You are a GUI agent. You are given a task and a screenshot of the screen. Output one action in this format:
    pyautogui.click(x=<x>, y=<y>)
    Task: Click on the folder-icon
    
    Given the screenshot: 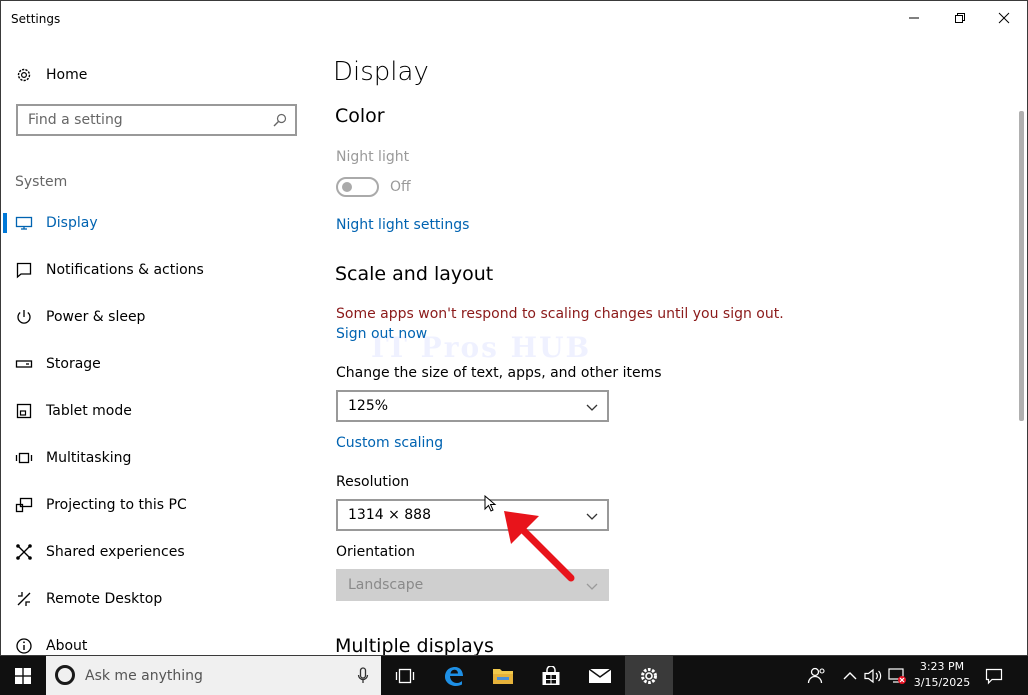 What is the action you would take?
    pyautogui.click(x=503, y=676)
    